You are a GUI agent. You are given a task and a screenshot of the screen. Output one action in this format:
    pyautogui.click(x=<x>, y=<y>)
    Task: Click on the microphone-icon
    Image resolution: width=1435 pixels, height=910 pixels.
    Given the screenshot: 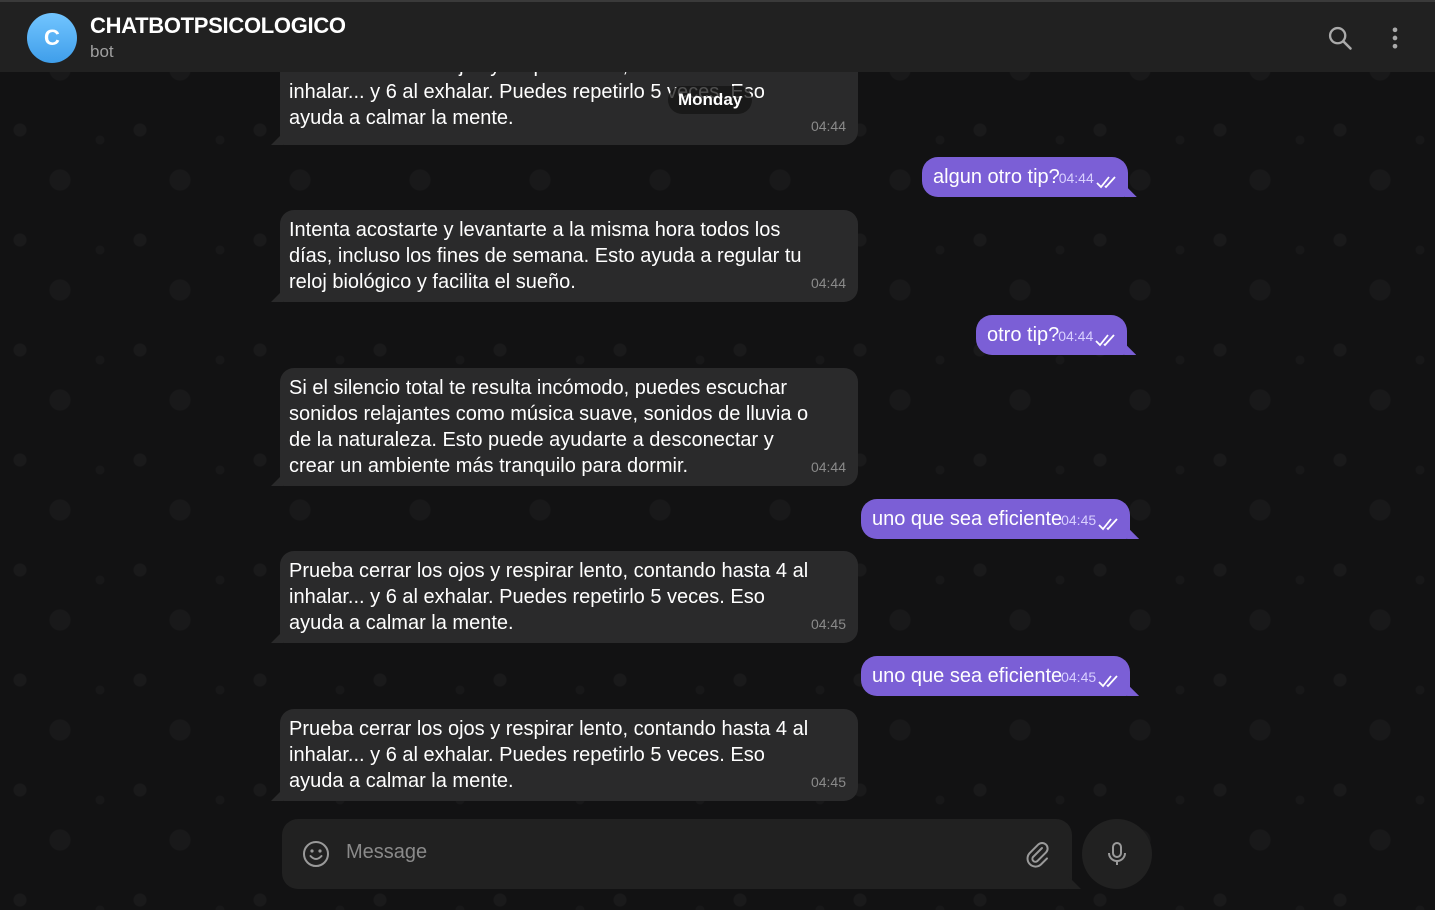 What is the action you would take?
    pyautogui.click(x=1117, y=853)
    